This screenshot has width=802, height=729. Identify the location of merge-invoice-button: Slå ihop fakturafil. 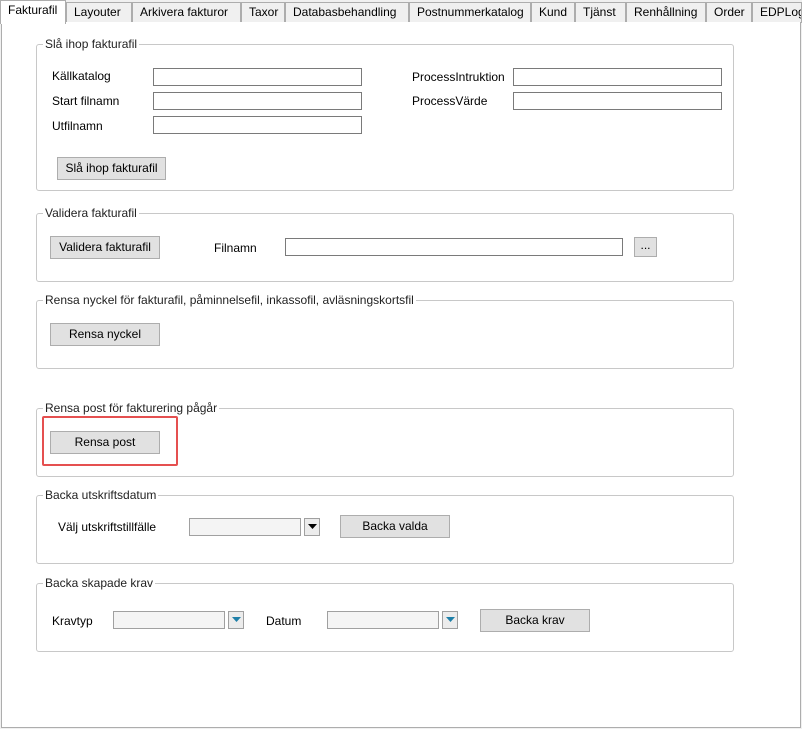
(111, 168).